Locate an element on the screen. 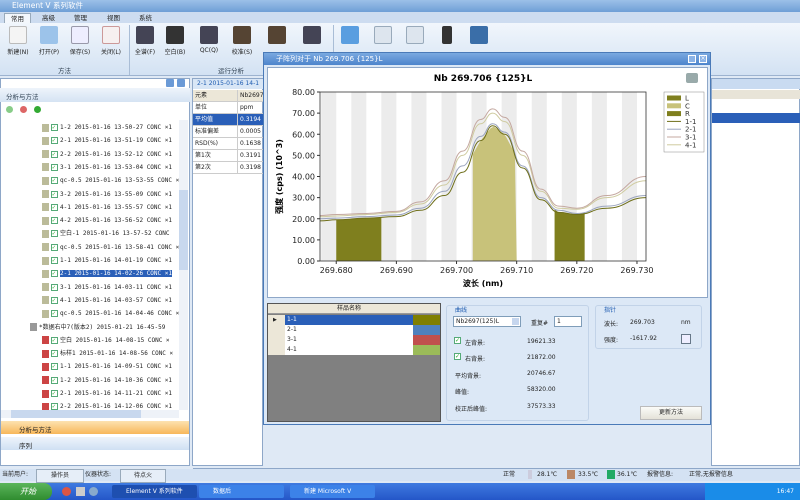 This screenshot has height=500, width=800. vertical-scrollbar is located at coordinates (183, 265).